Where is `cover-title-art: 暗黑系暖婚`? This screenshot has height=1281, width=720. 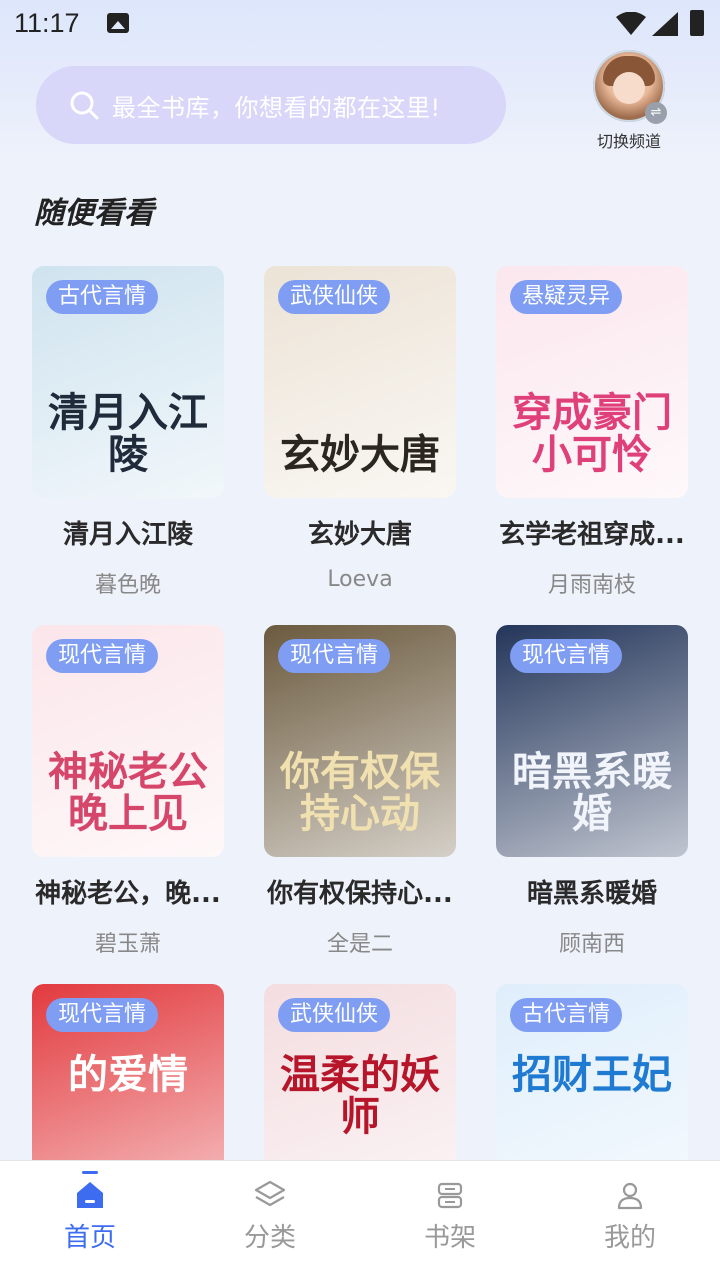 cover-title-art: 暗黑系暖婚 is located at coordinates (592, 792).